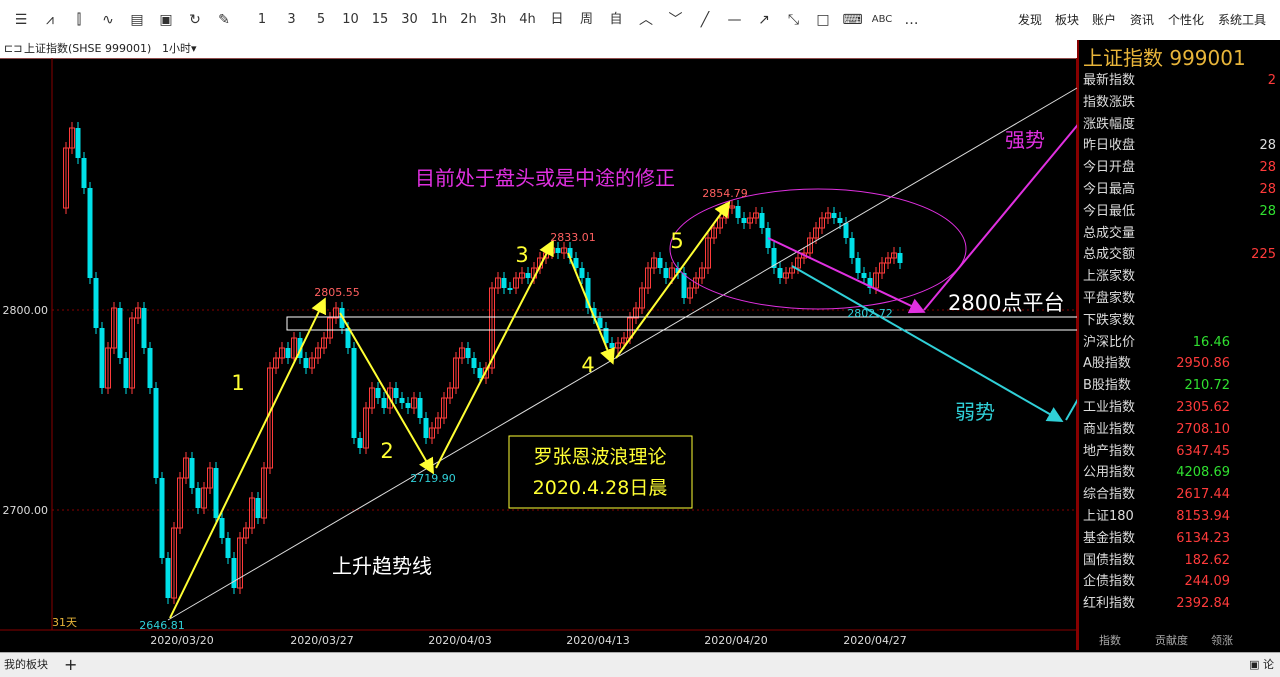  What do you see at coordinates (1180, 125) in the screenshot?
I see `quote-row: 涨跌幅度` at bounding box center [1180, 125].